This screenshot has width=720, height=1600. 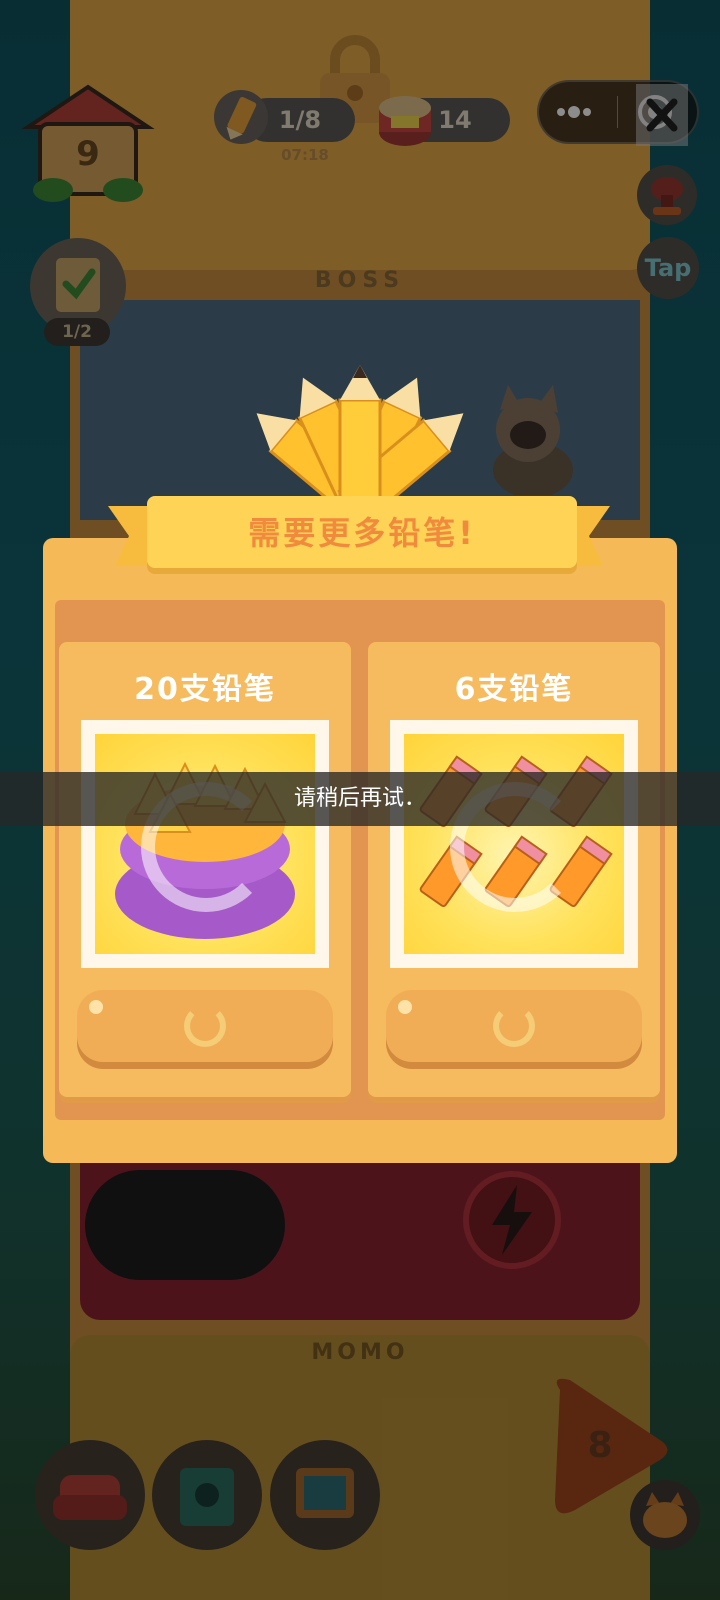 I want to click on offer-card-20-pencils: 20支铅笔, so click(x=205, y=869).